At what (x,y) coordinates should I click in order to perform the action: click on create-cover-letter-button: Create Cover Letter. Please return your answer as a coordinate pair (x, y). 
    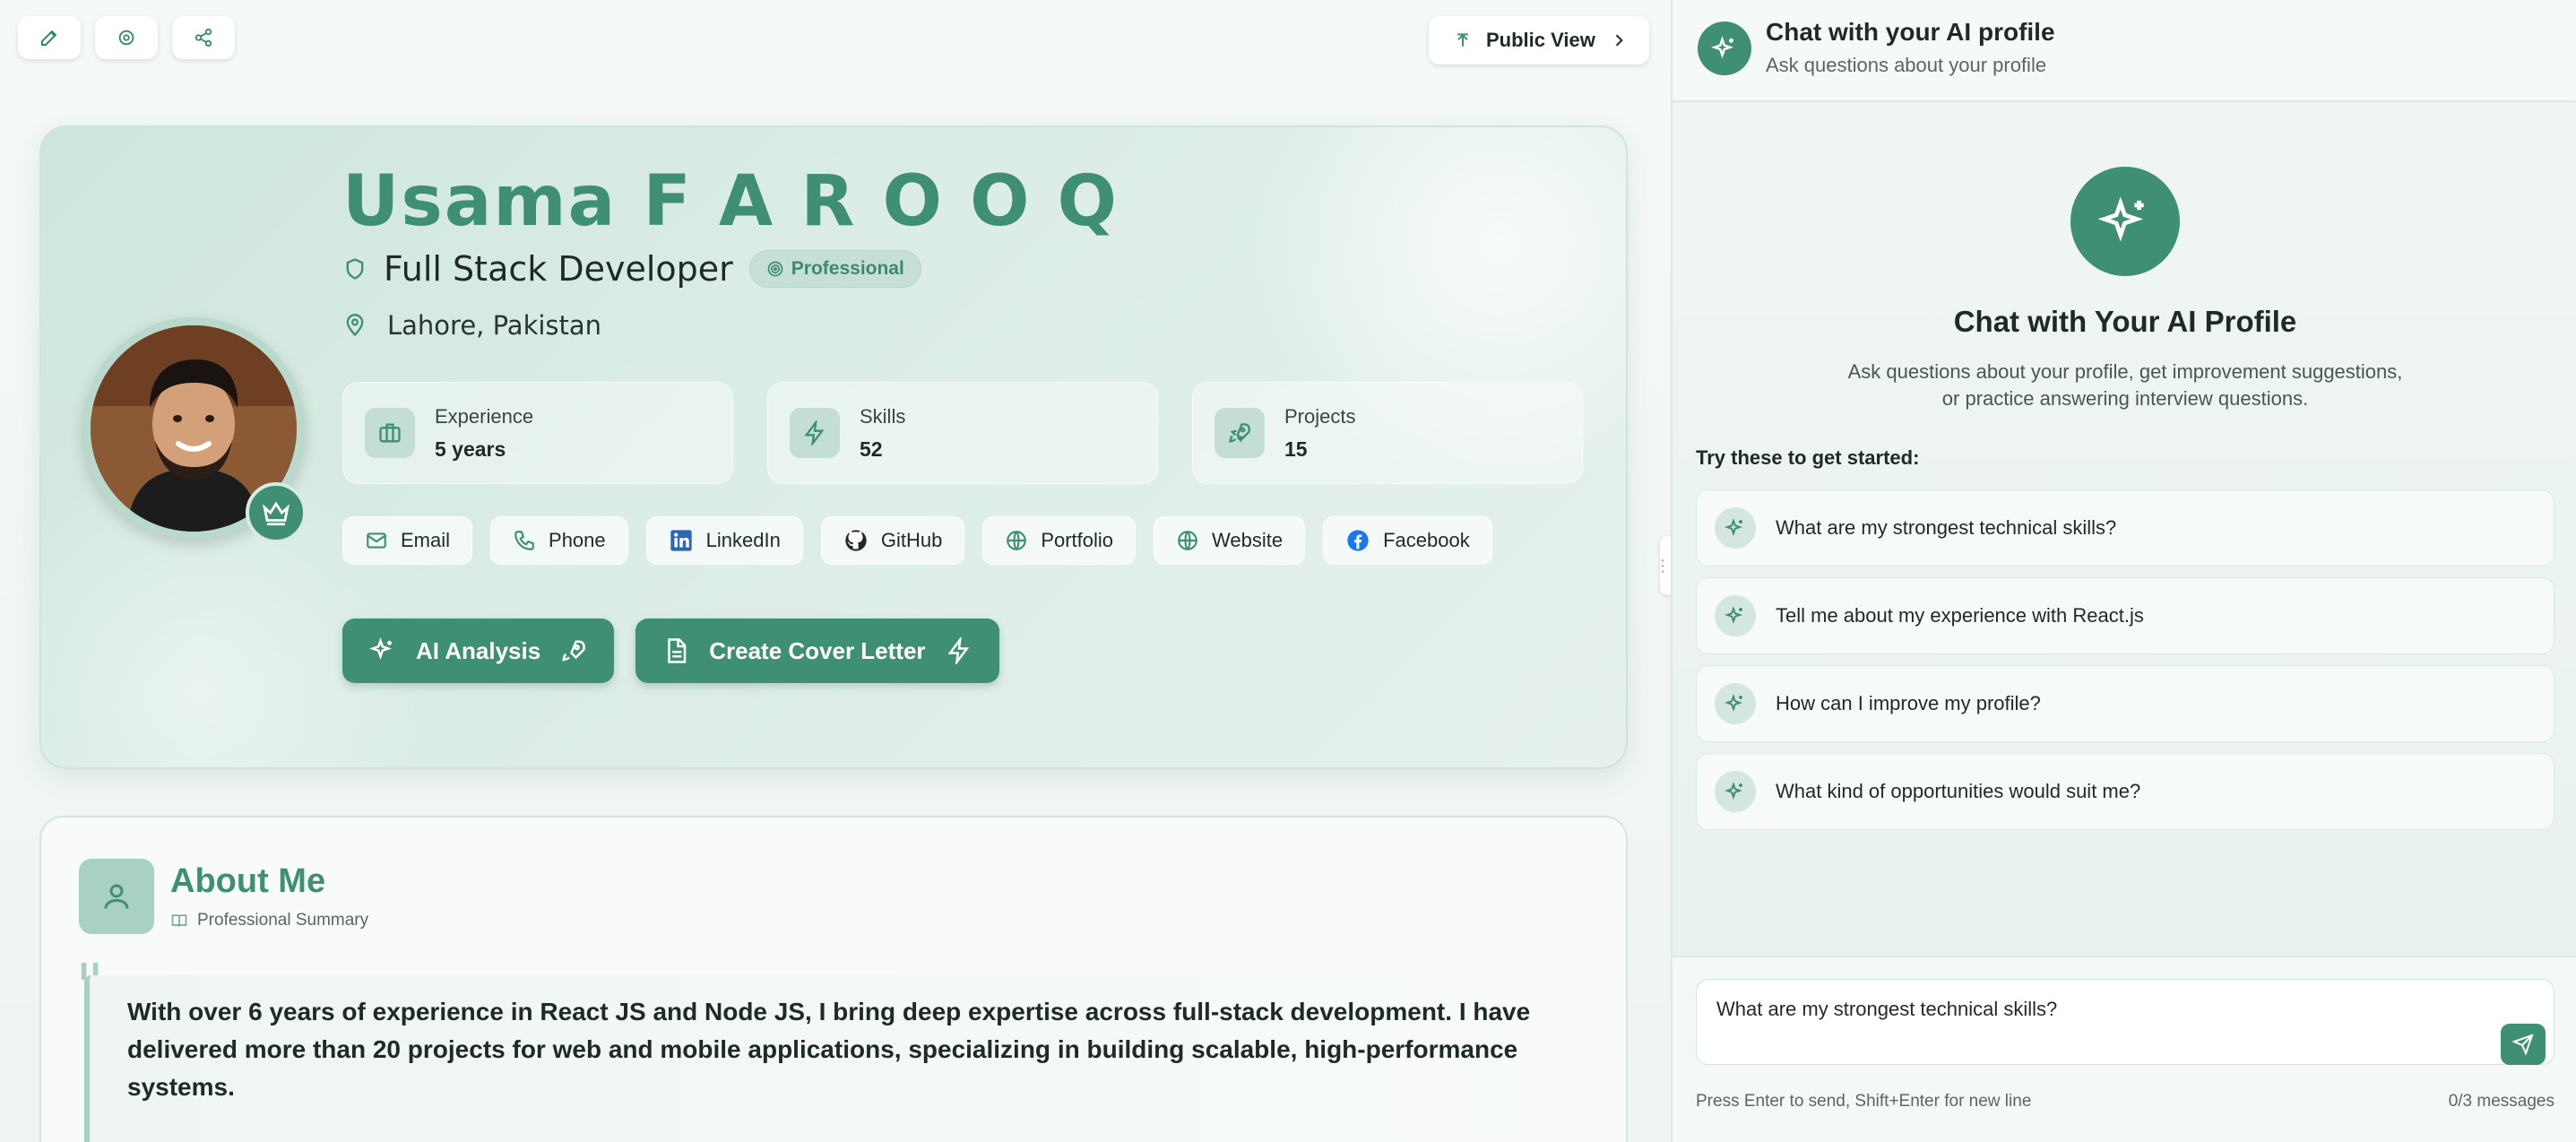
    Looking at the image, I should click on (817, 651).